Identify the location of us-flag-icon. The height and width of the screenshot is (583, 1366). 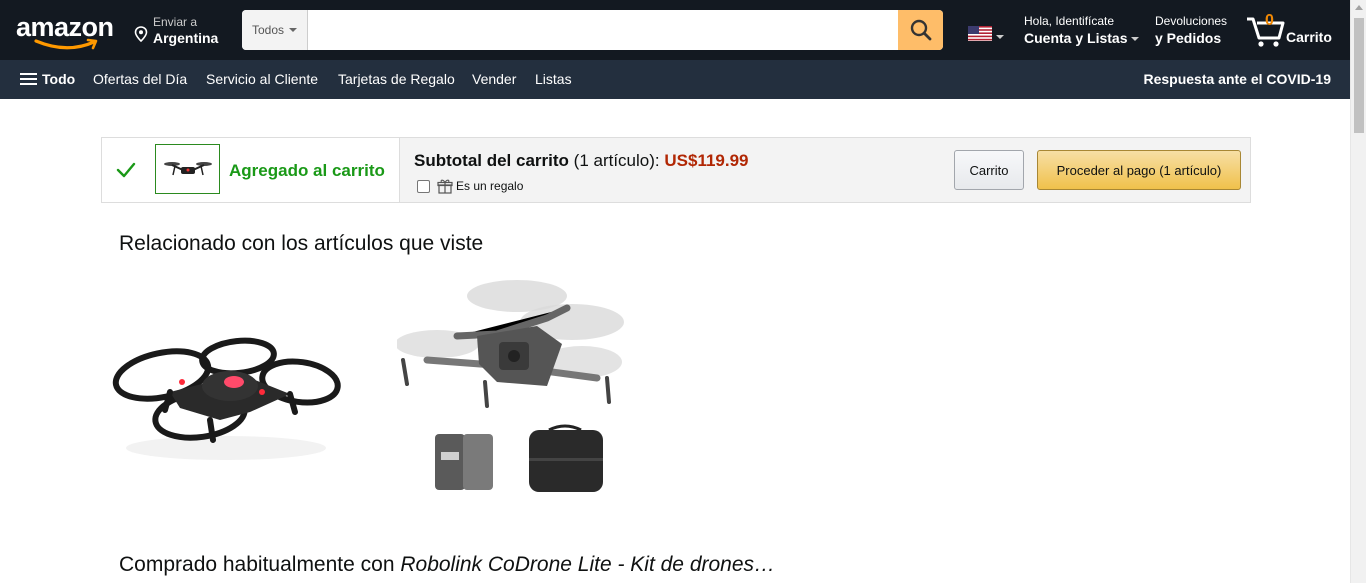
(980, 33).